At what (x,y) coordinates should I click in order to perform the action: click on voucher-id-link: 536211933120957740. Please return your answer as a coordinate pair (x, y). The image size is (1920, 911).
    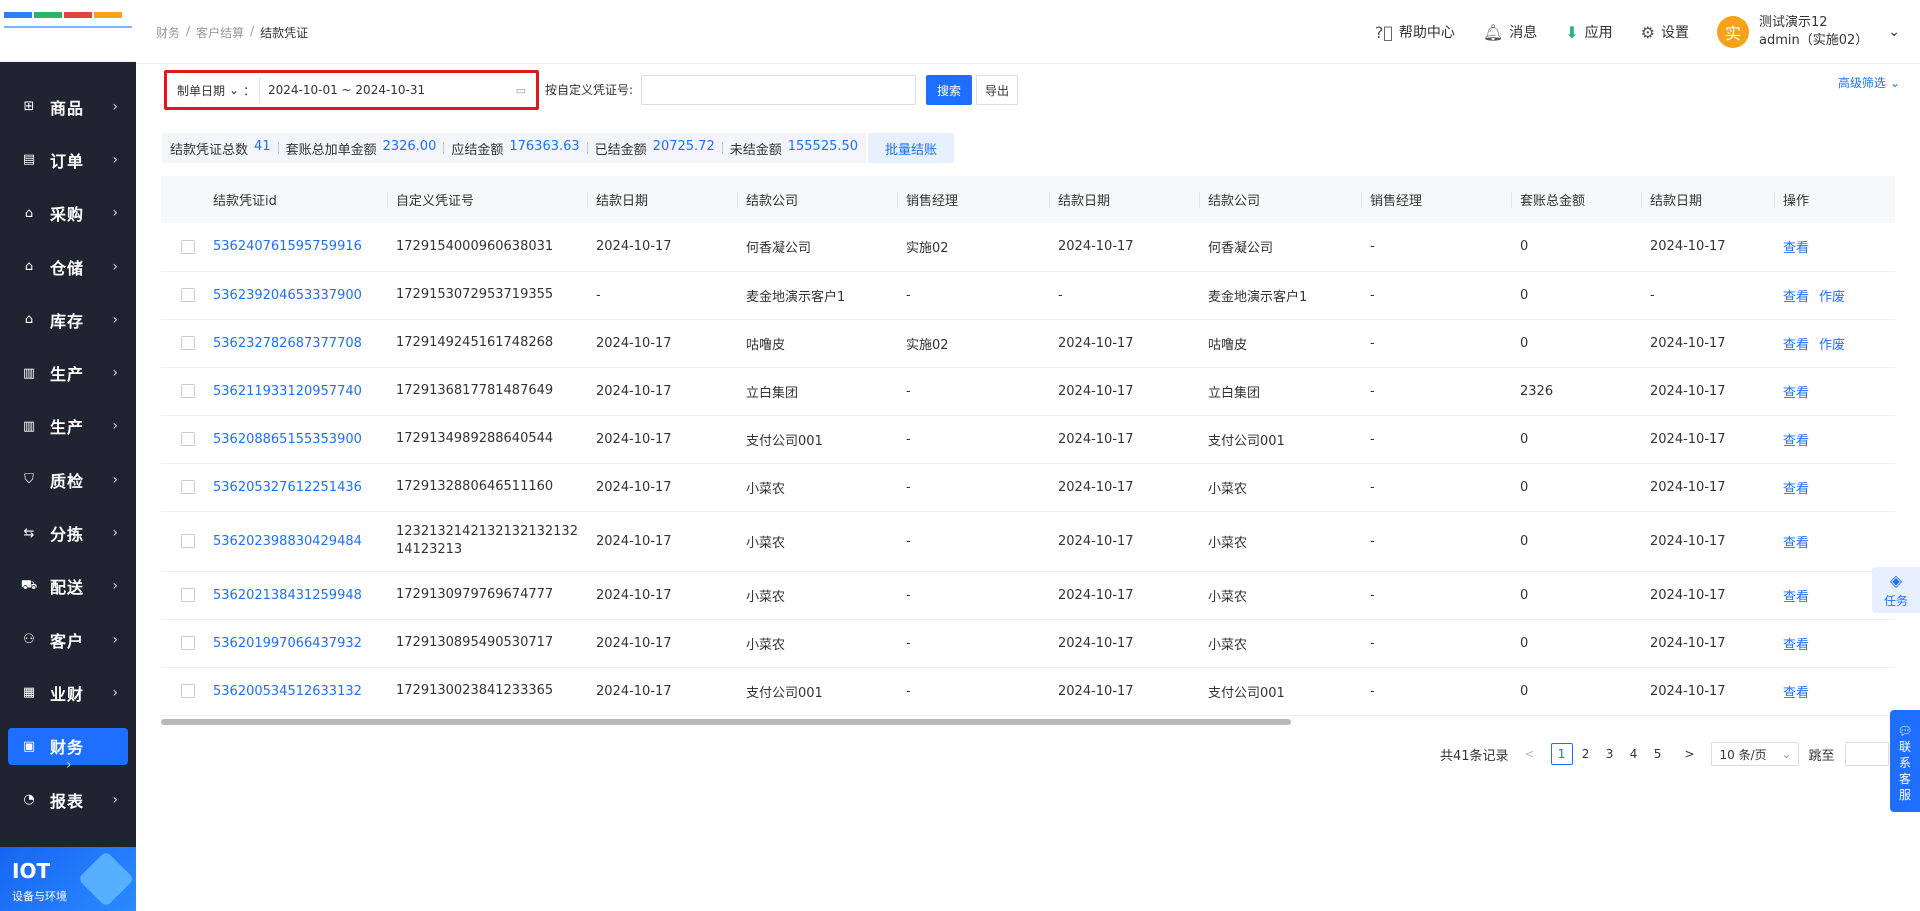
    Looking at the image, I should click on (296, 391).